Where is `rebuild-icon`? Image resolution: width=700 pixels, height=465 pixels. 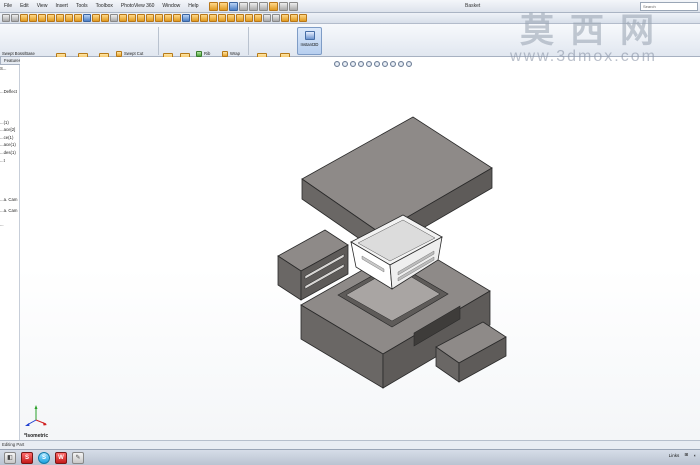
rebuild-icon is located at coordinates (273, 6).